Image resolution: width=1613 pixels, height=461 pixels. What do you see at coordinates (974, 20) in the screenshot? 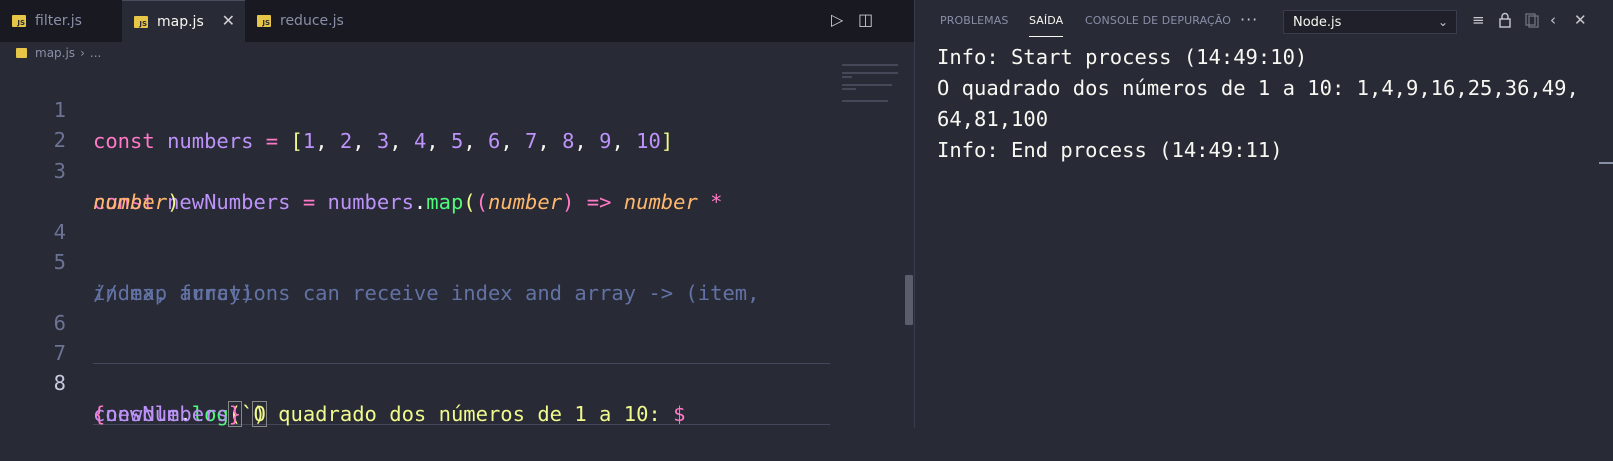
I see `tab-problems: PROBLEMAS` at bounding box center [974, 20].